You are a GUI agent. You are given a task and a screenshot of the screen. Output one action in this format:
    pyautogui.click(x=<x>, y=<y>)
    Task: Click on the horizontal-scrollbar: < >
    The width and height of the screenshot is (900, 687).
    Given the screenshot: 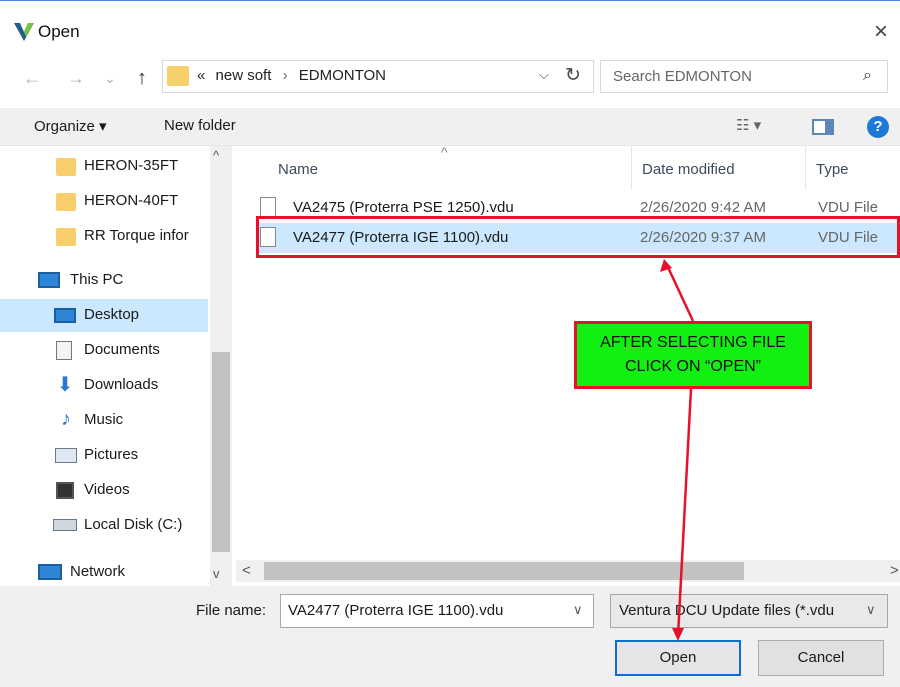 What is the action you would take?
    pyautogui.click(x=568, y=571)
    